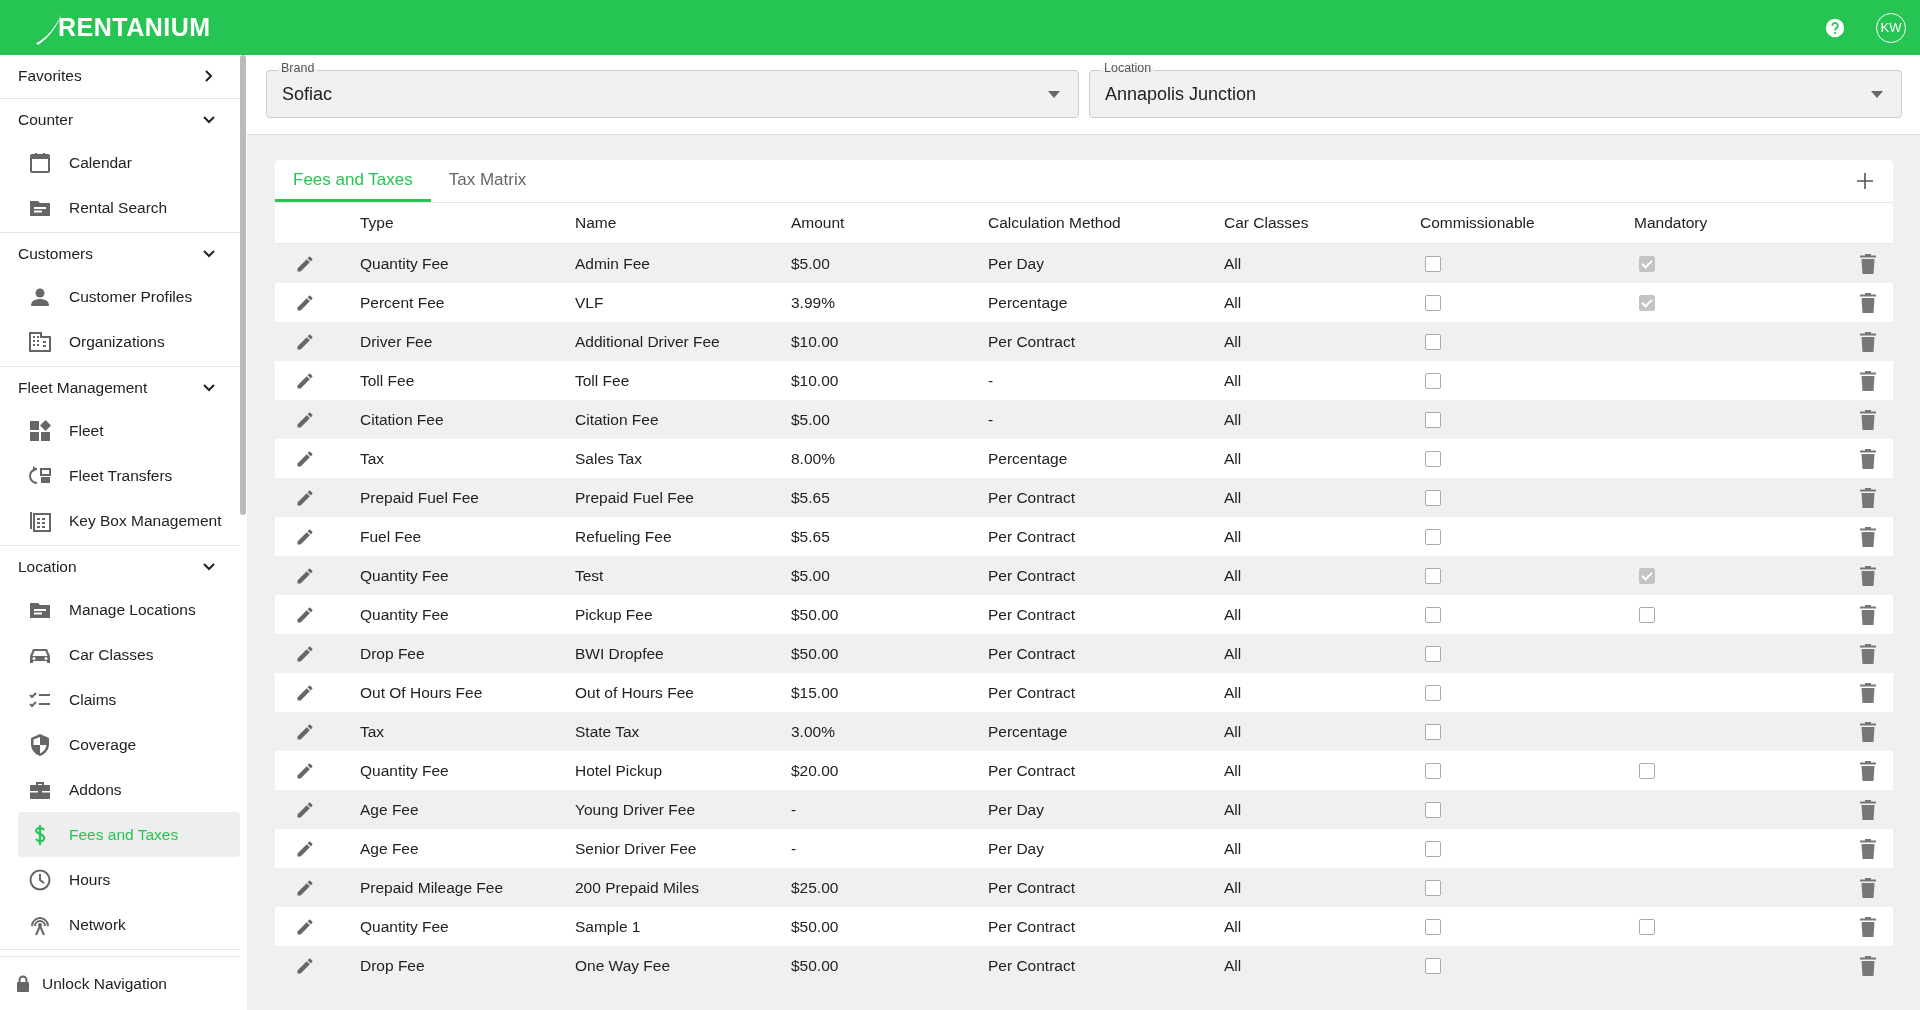  I want to click on nav-section-header: Customers, so click(120, 253).